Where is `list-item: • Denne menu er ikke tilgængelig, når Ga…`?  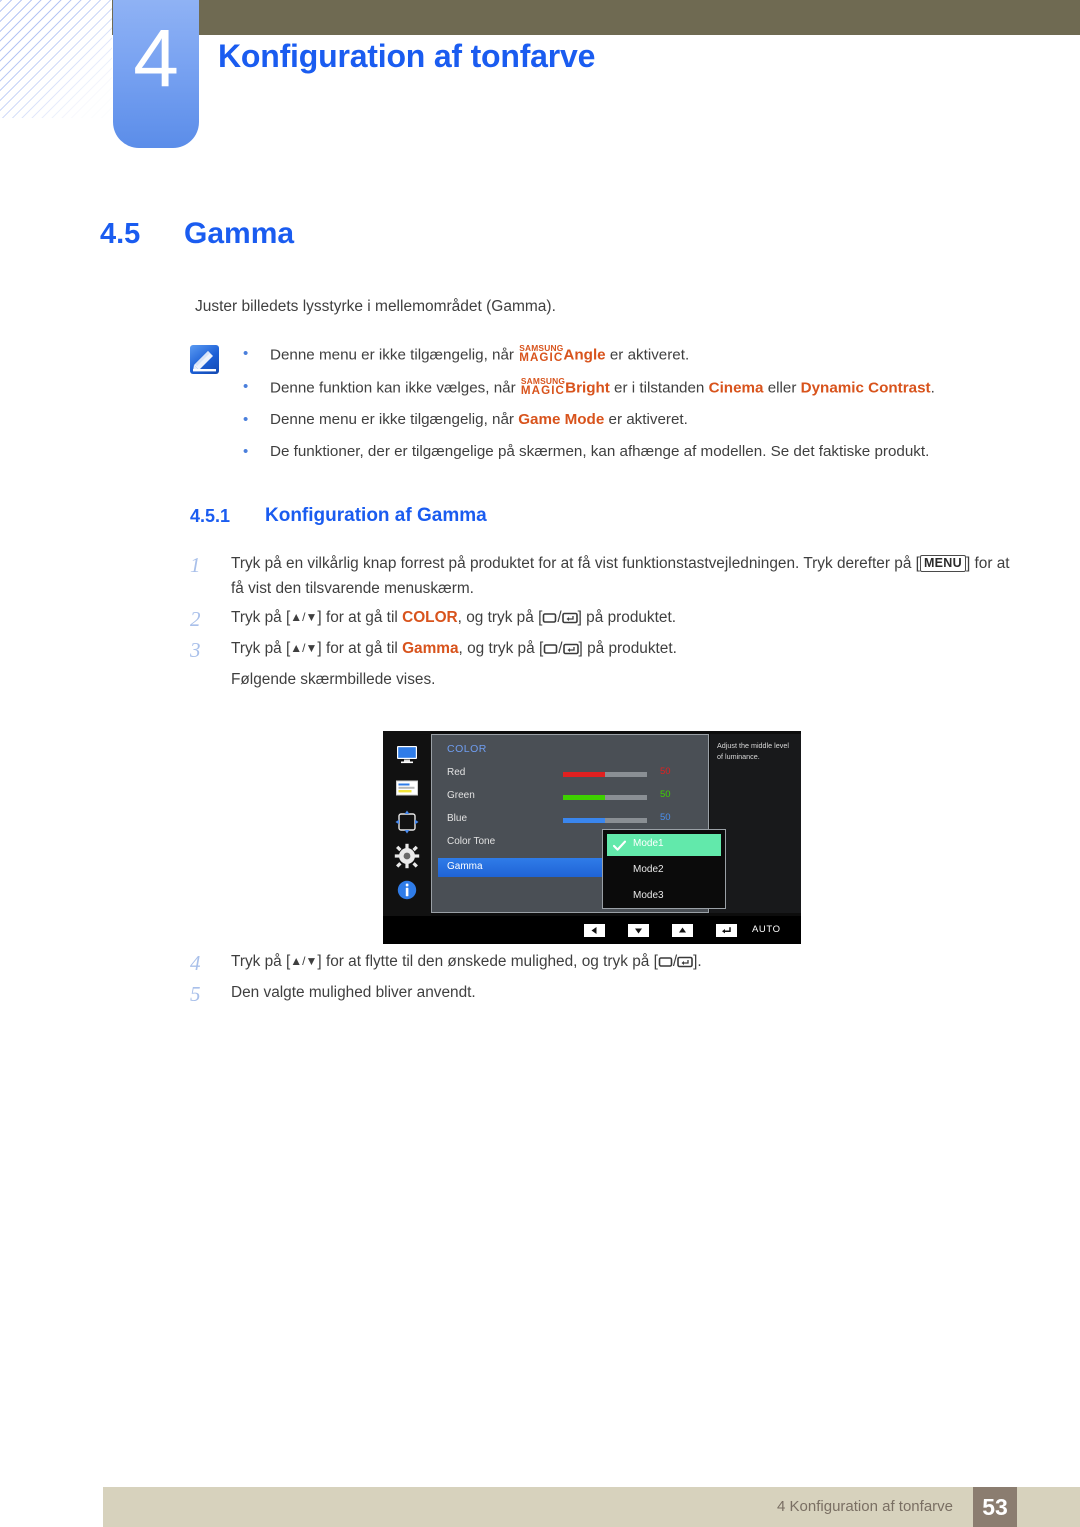 list-item: • Denne menu er ikke tilgængelig, når Ga… is located at coordinates (638, 420).